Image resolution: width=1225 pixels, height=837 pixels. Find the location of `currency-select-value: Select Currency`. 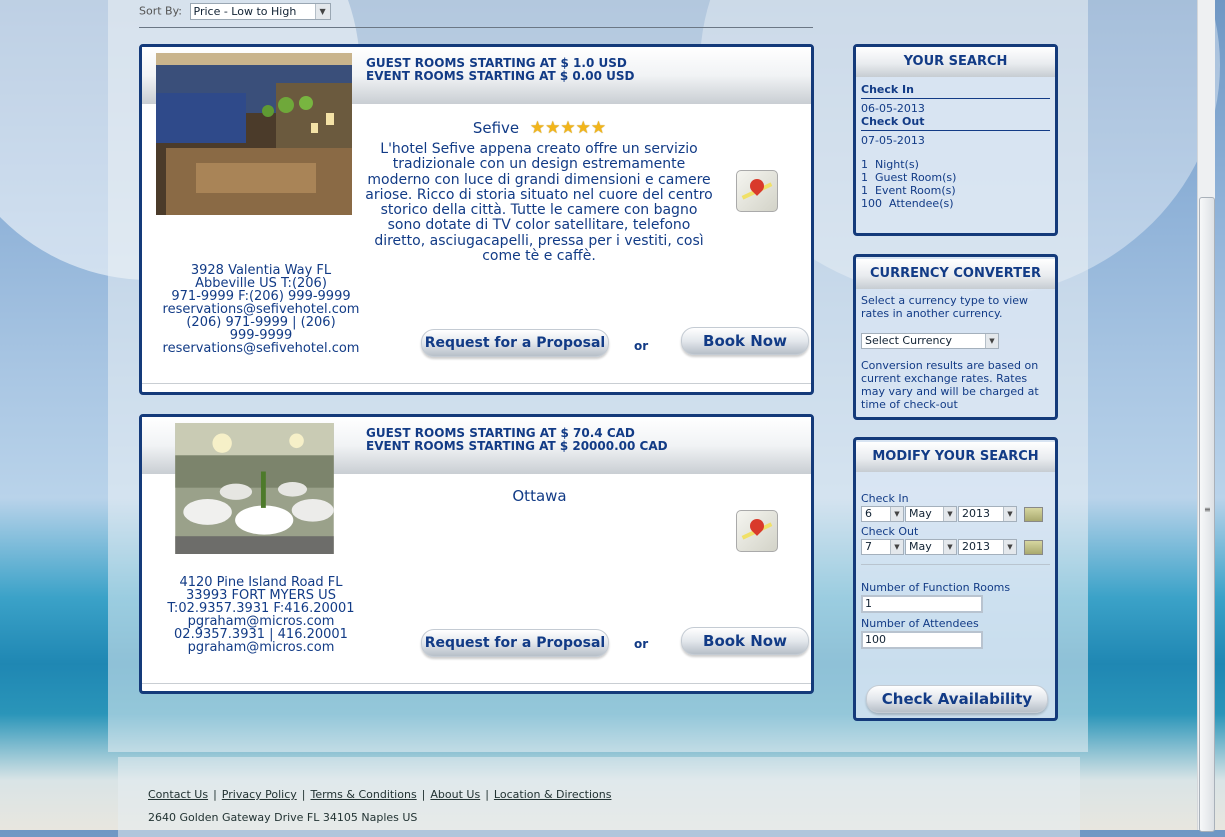

currency-select-value: Select Currency is located at coordinates (908, 340).